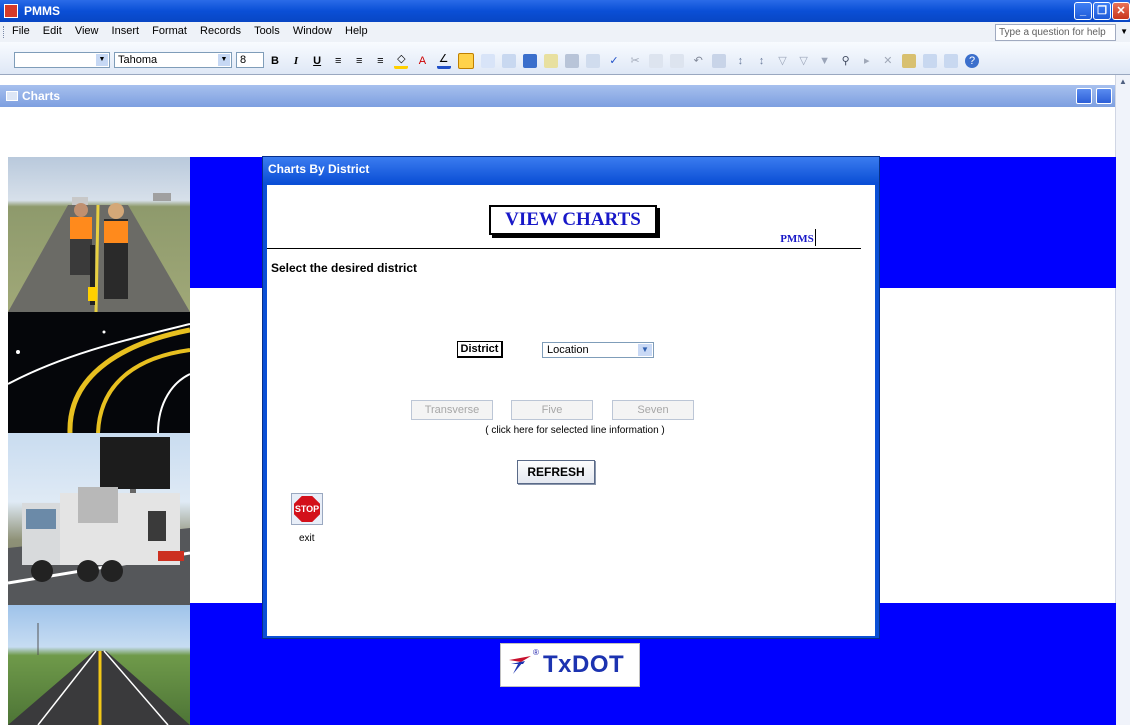  What do you see at coordinates (250, 60) in the screenshot?
I see `font-size-select: 8` at bounding box center [250, 60].